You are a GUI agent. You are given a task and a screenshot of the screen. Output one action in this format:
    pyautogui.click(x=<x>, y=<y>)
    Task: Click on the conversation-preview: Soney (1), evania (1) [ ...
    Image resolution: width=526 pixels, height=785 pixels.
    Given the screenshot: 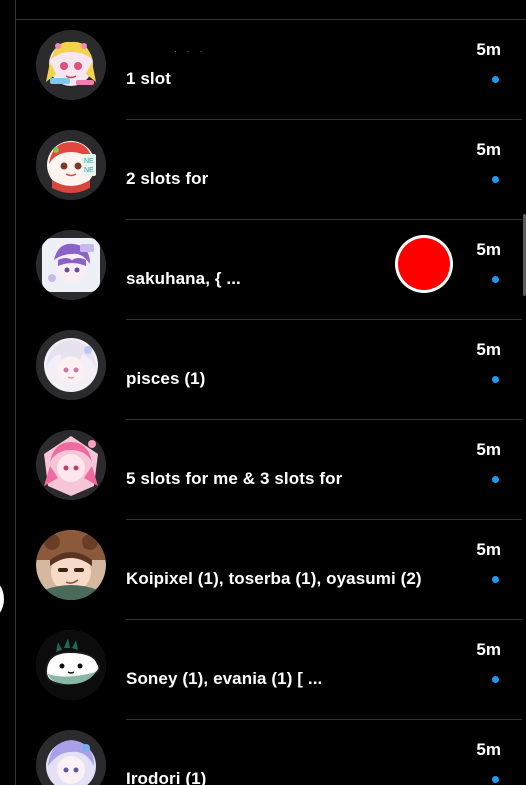 What is the action you would take?
    pyautogui.click(x=224, y=678)
    